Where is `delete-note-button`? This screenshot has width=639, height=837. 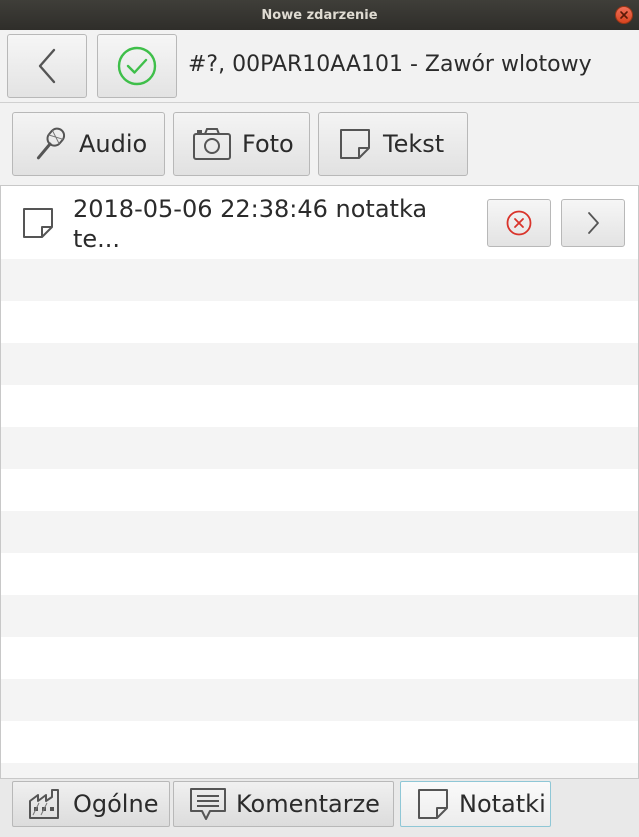 delete-note-button is located at coordinates (519, 223).